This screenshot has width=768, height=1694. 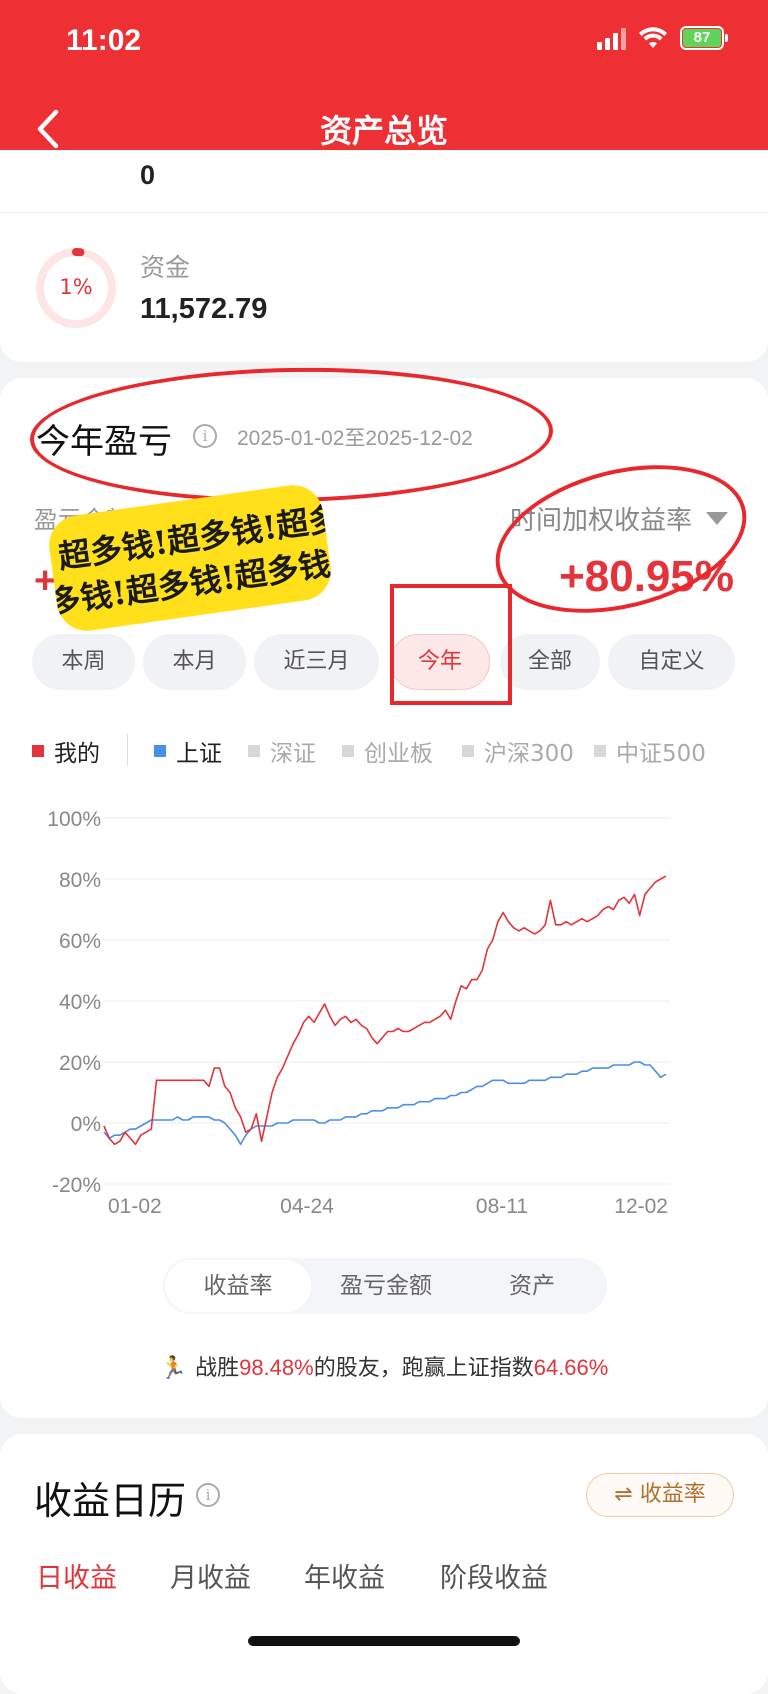 I want to click on app-header: 11:02 87 资产总览, so click(x=384, y=86).